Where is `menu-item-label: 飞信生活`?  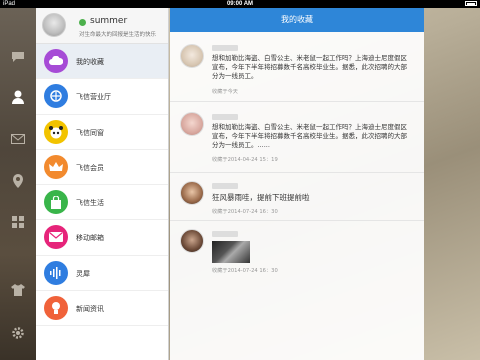 menu-item-label: 飞信生活 is located at coordinates (90, 203).